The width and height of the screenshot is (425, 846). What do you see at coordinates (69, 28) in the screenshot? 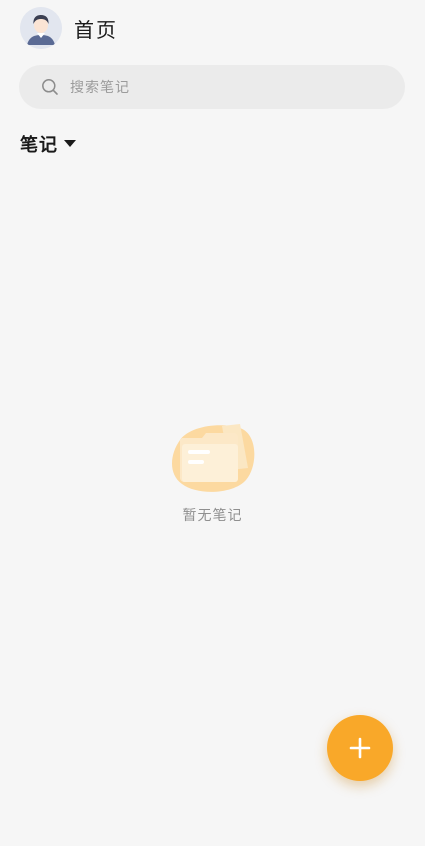
I see `header: 首页` at bounding box center [69, 28].